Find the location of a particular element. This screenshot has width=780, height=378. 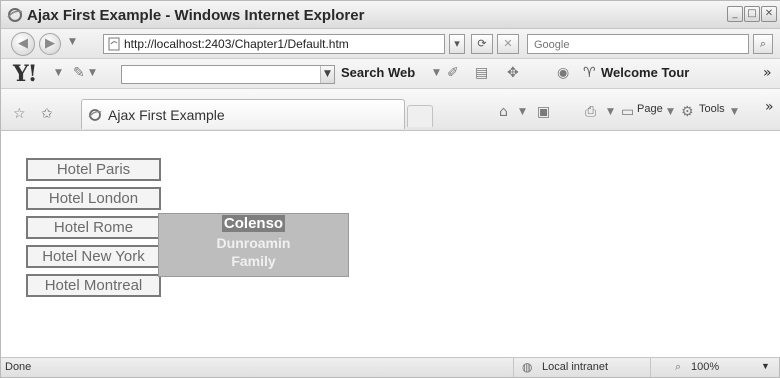

toolbar-overflow-icon: » is located at coordinates (767, 73).